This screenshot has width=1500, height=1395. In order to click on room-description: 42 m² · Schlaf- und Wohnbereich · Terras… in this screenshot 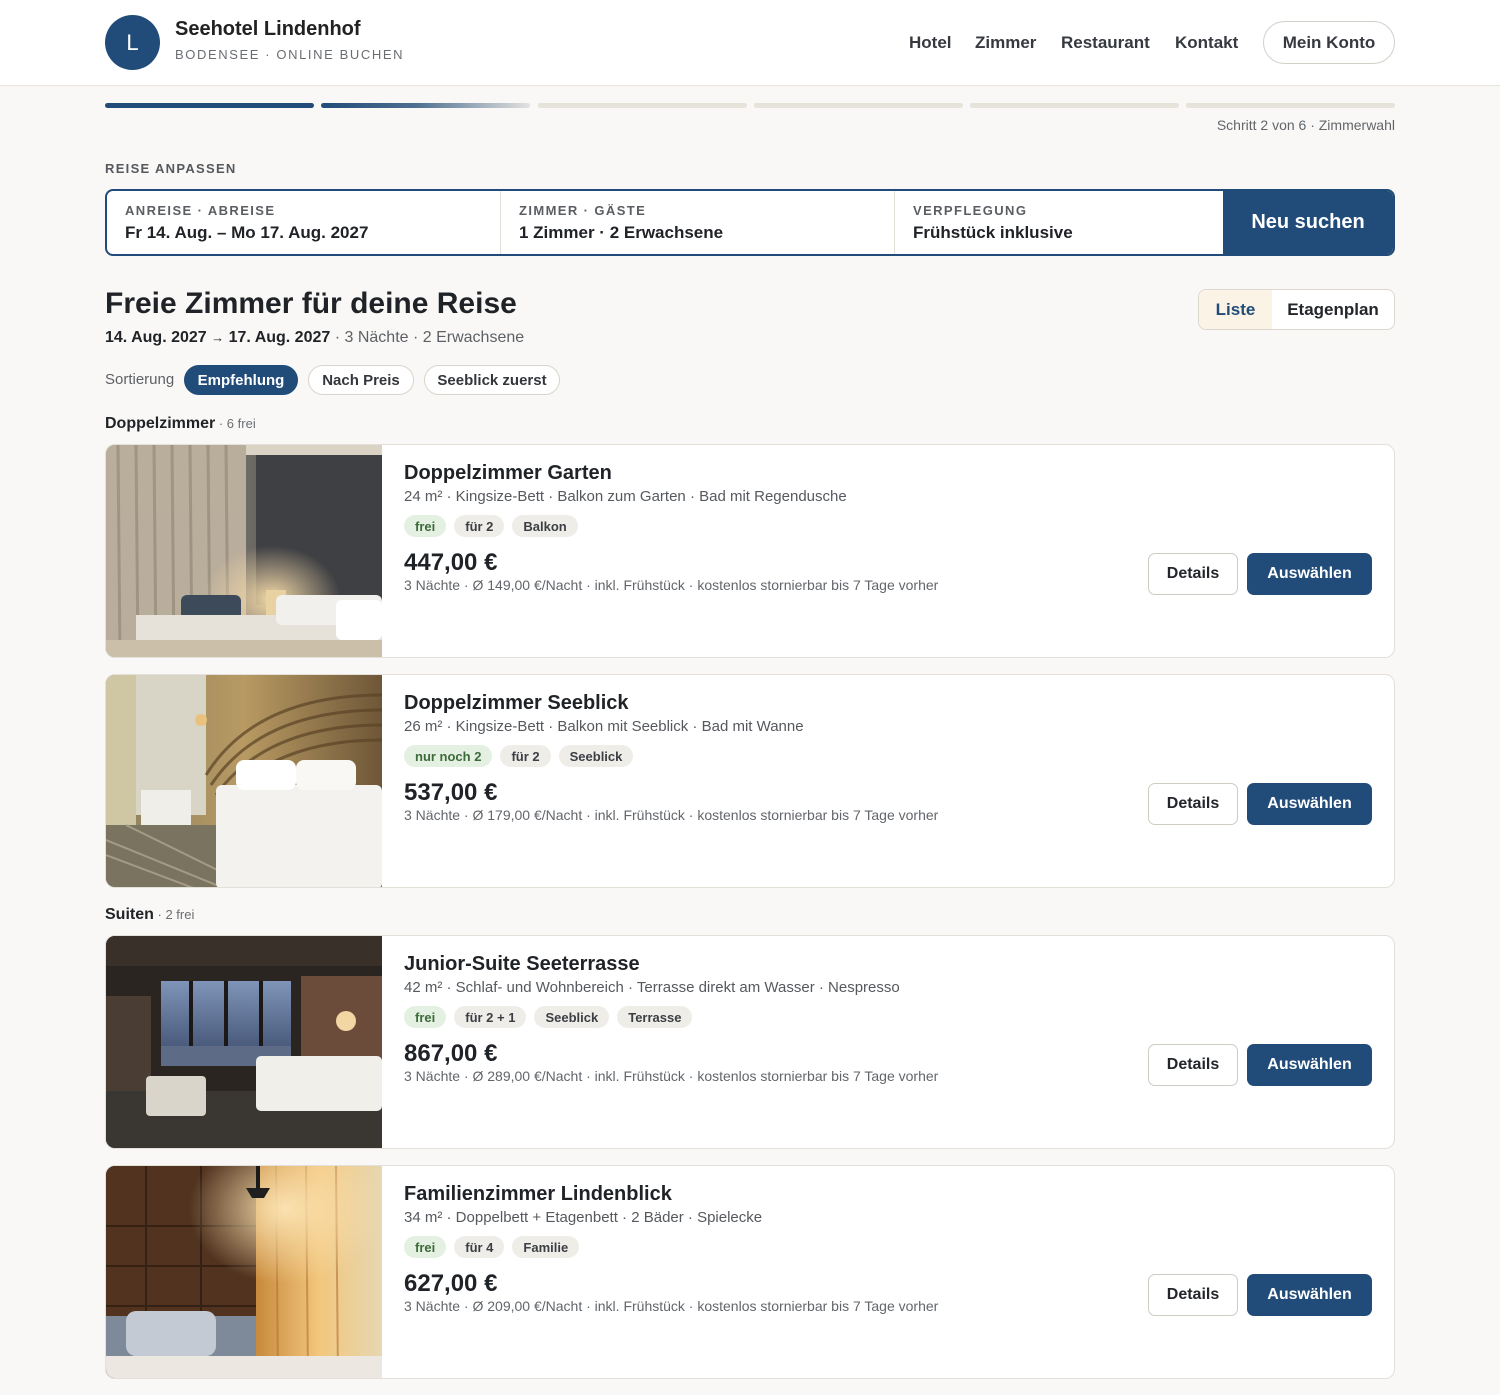, I will do `click(652, 987)`.